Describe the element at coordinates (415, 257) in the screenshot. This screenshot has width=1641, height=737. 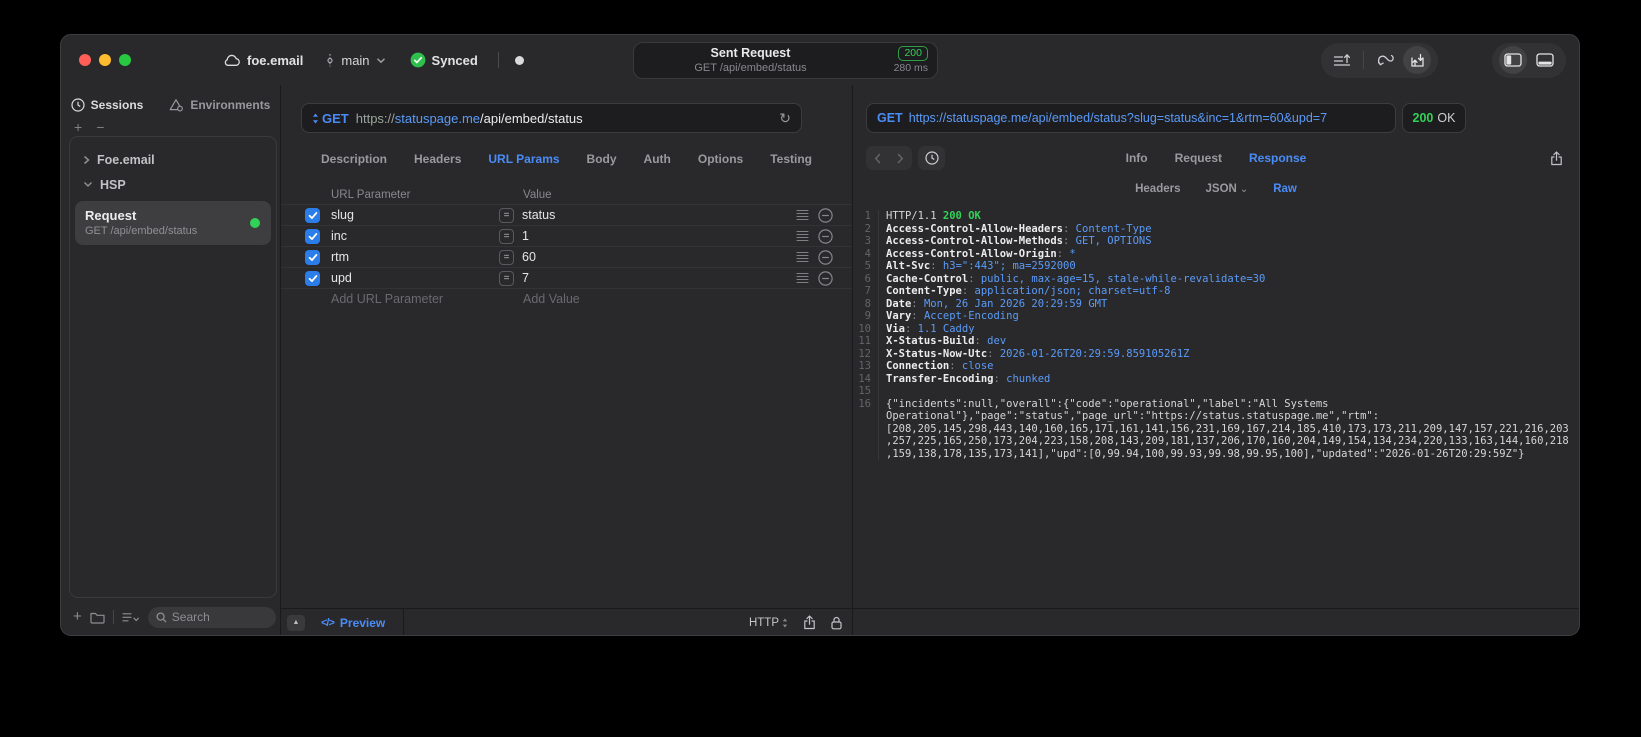
I see `param-name-field: rtm` at that location.